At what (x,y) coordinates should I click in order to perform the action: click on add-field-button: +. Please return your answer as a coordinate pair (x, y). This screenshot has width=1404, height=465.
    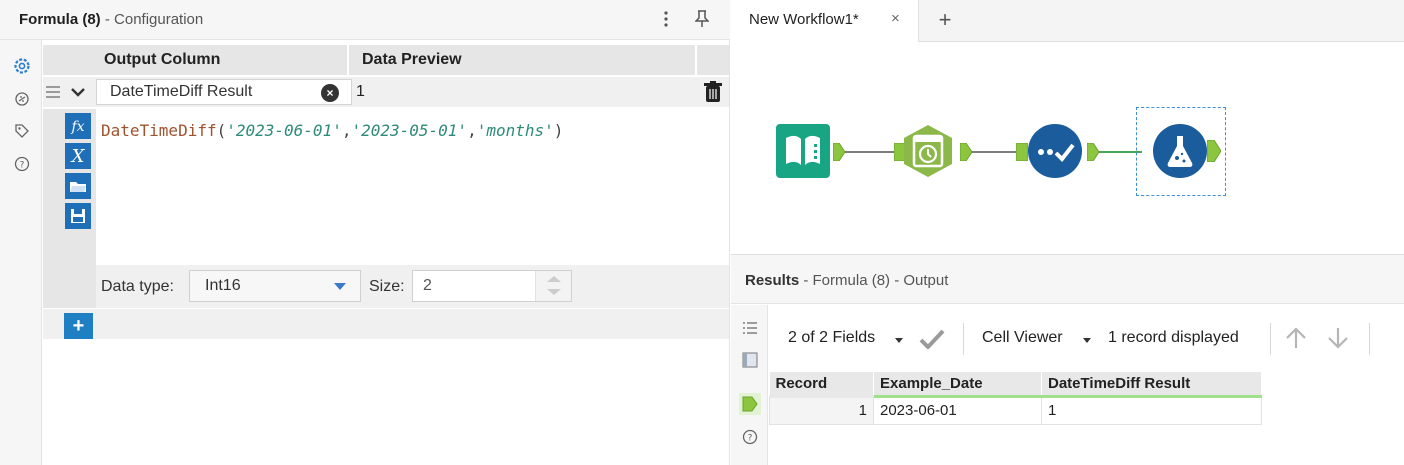
    Looking at the image, I should click on (78, 326).